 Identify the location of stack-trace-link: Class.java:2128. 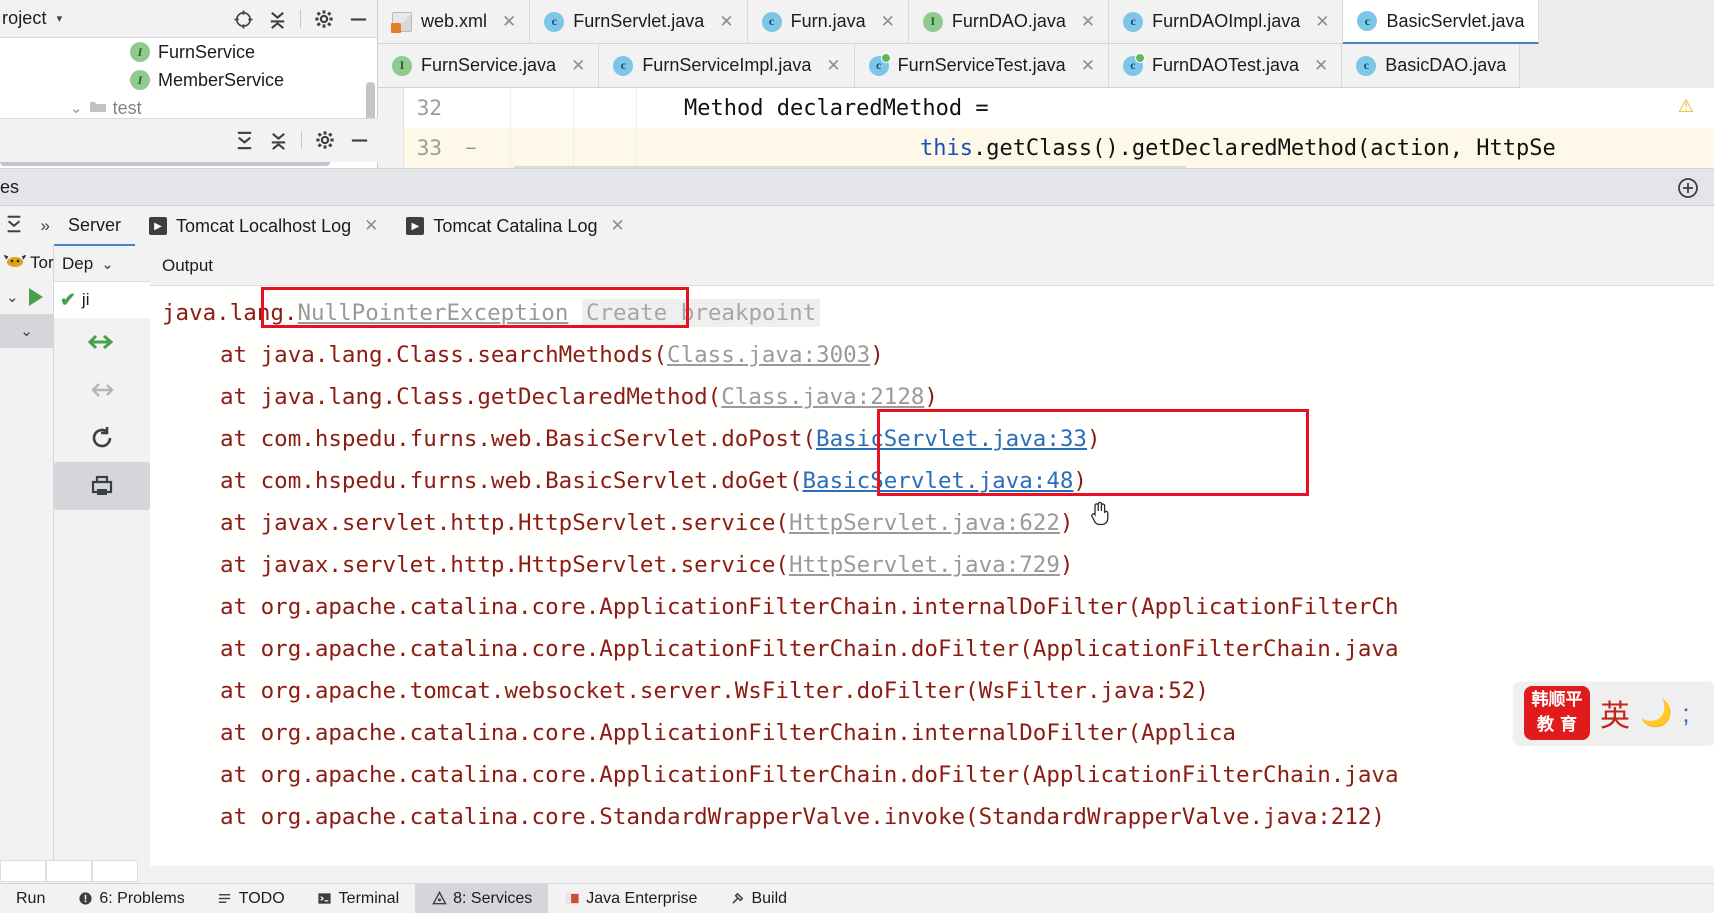
(822, 397).